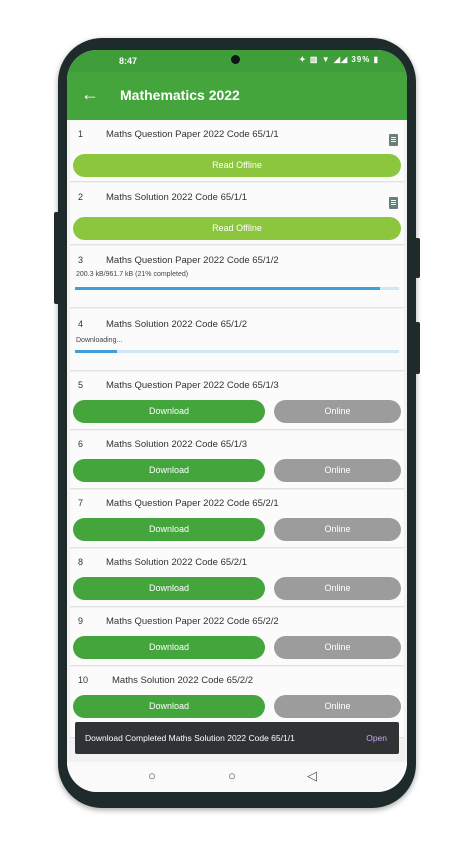  What do you see at coordinates (177, 562) in the screenshot?
I see `item-title: Maths Solution 2022 Code 65/2/1` at bounding box center [177, 562].